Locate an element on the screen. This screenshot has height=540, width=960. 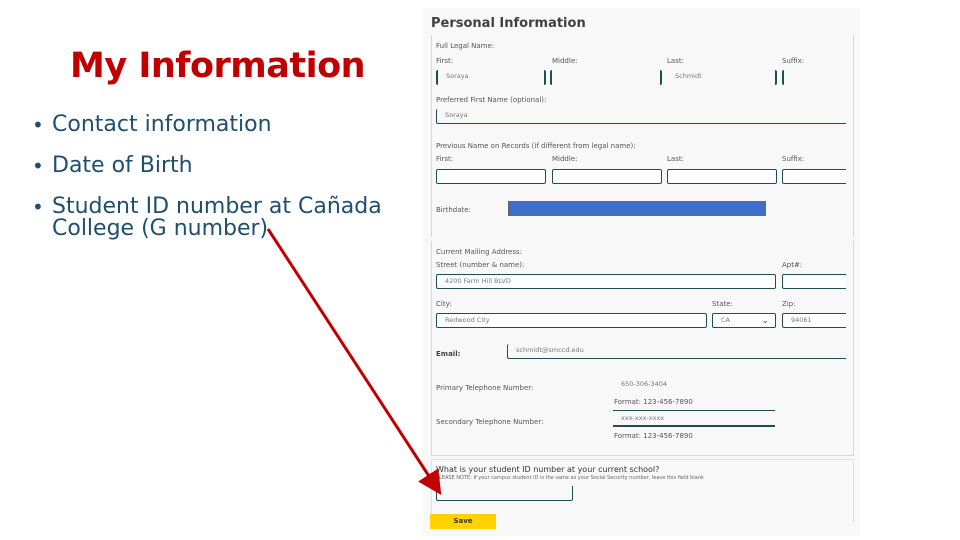
previous-suffix-input is located at coordinates (814, 176).